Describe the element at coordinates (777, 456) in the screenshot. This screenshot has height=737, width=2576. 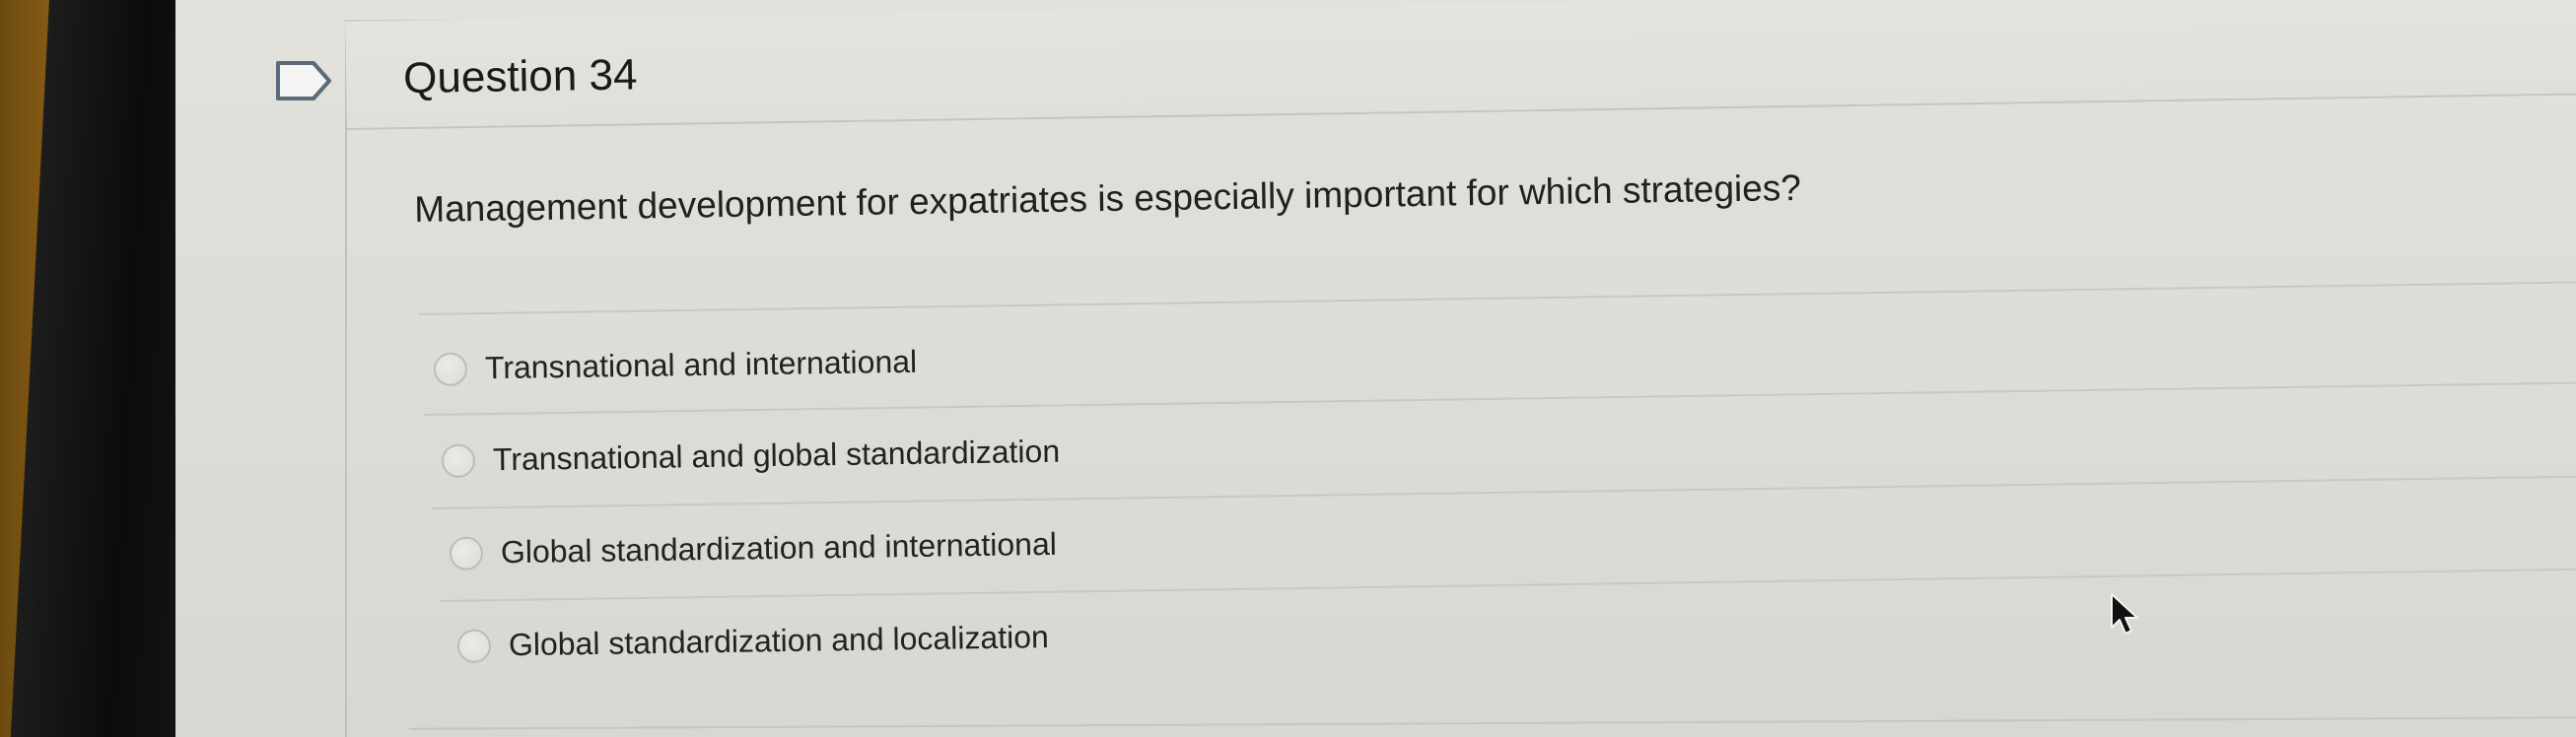
I see `option-label: Transnational and global standardization` at that location.